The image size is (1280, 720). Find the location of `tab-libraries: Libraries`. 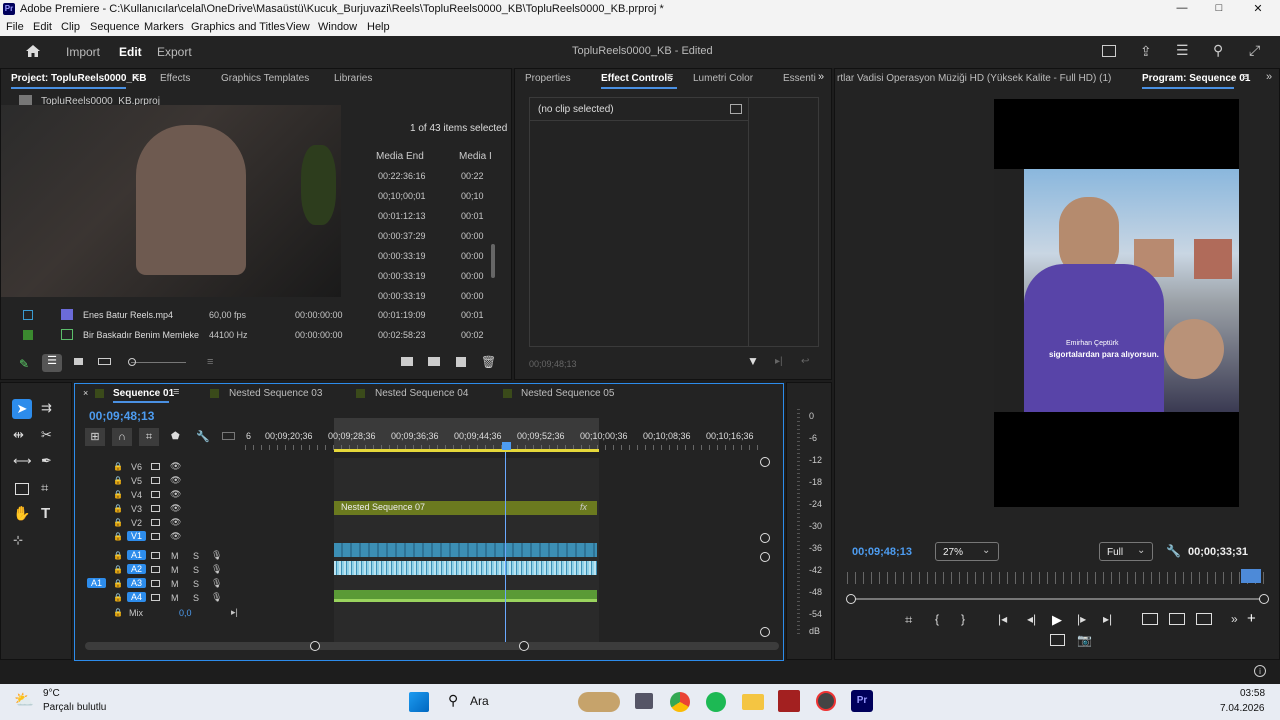

tab-libraries: Libraries is located at coordinates (353, 78).